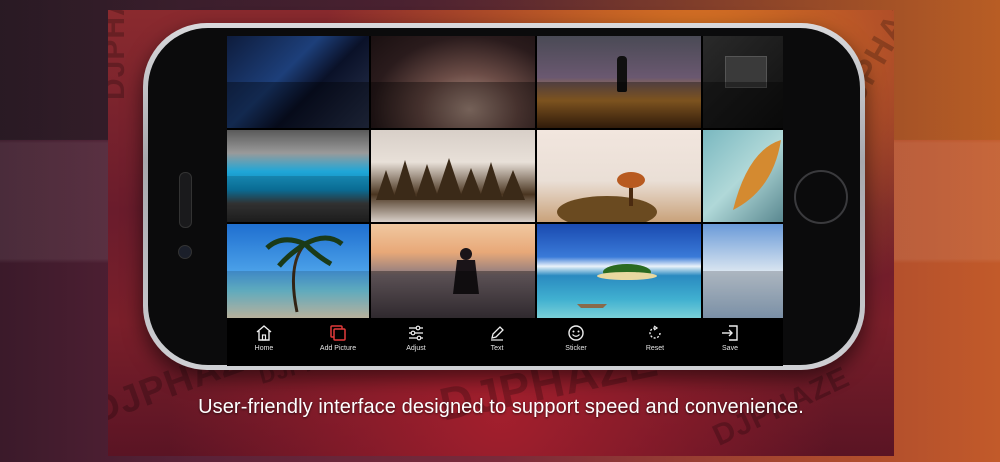 The width and height of the screenshot is (1000, 462). I want to click on toolbar-label: Adjust, so click(416, 348).